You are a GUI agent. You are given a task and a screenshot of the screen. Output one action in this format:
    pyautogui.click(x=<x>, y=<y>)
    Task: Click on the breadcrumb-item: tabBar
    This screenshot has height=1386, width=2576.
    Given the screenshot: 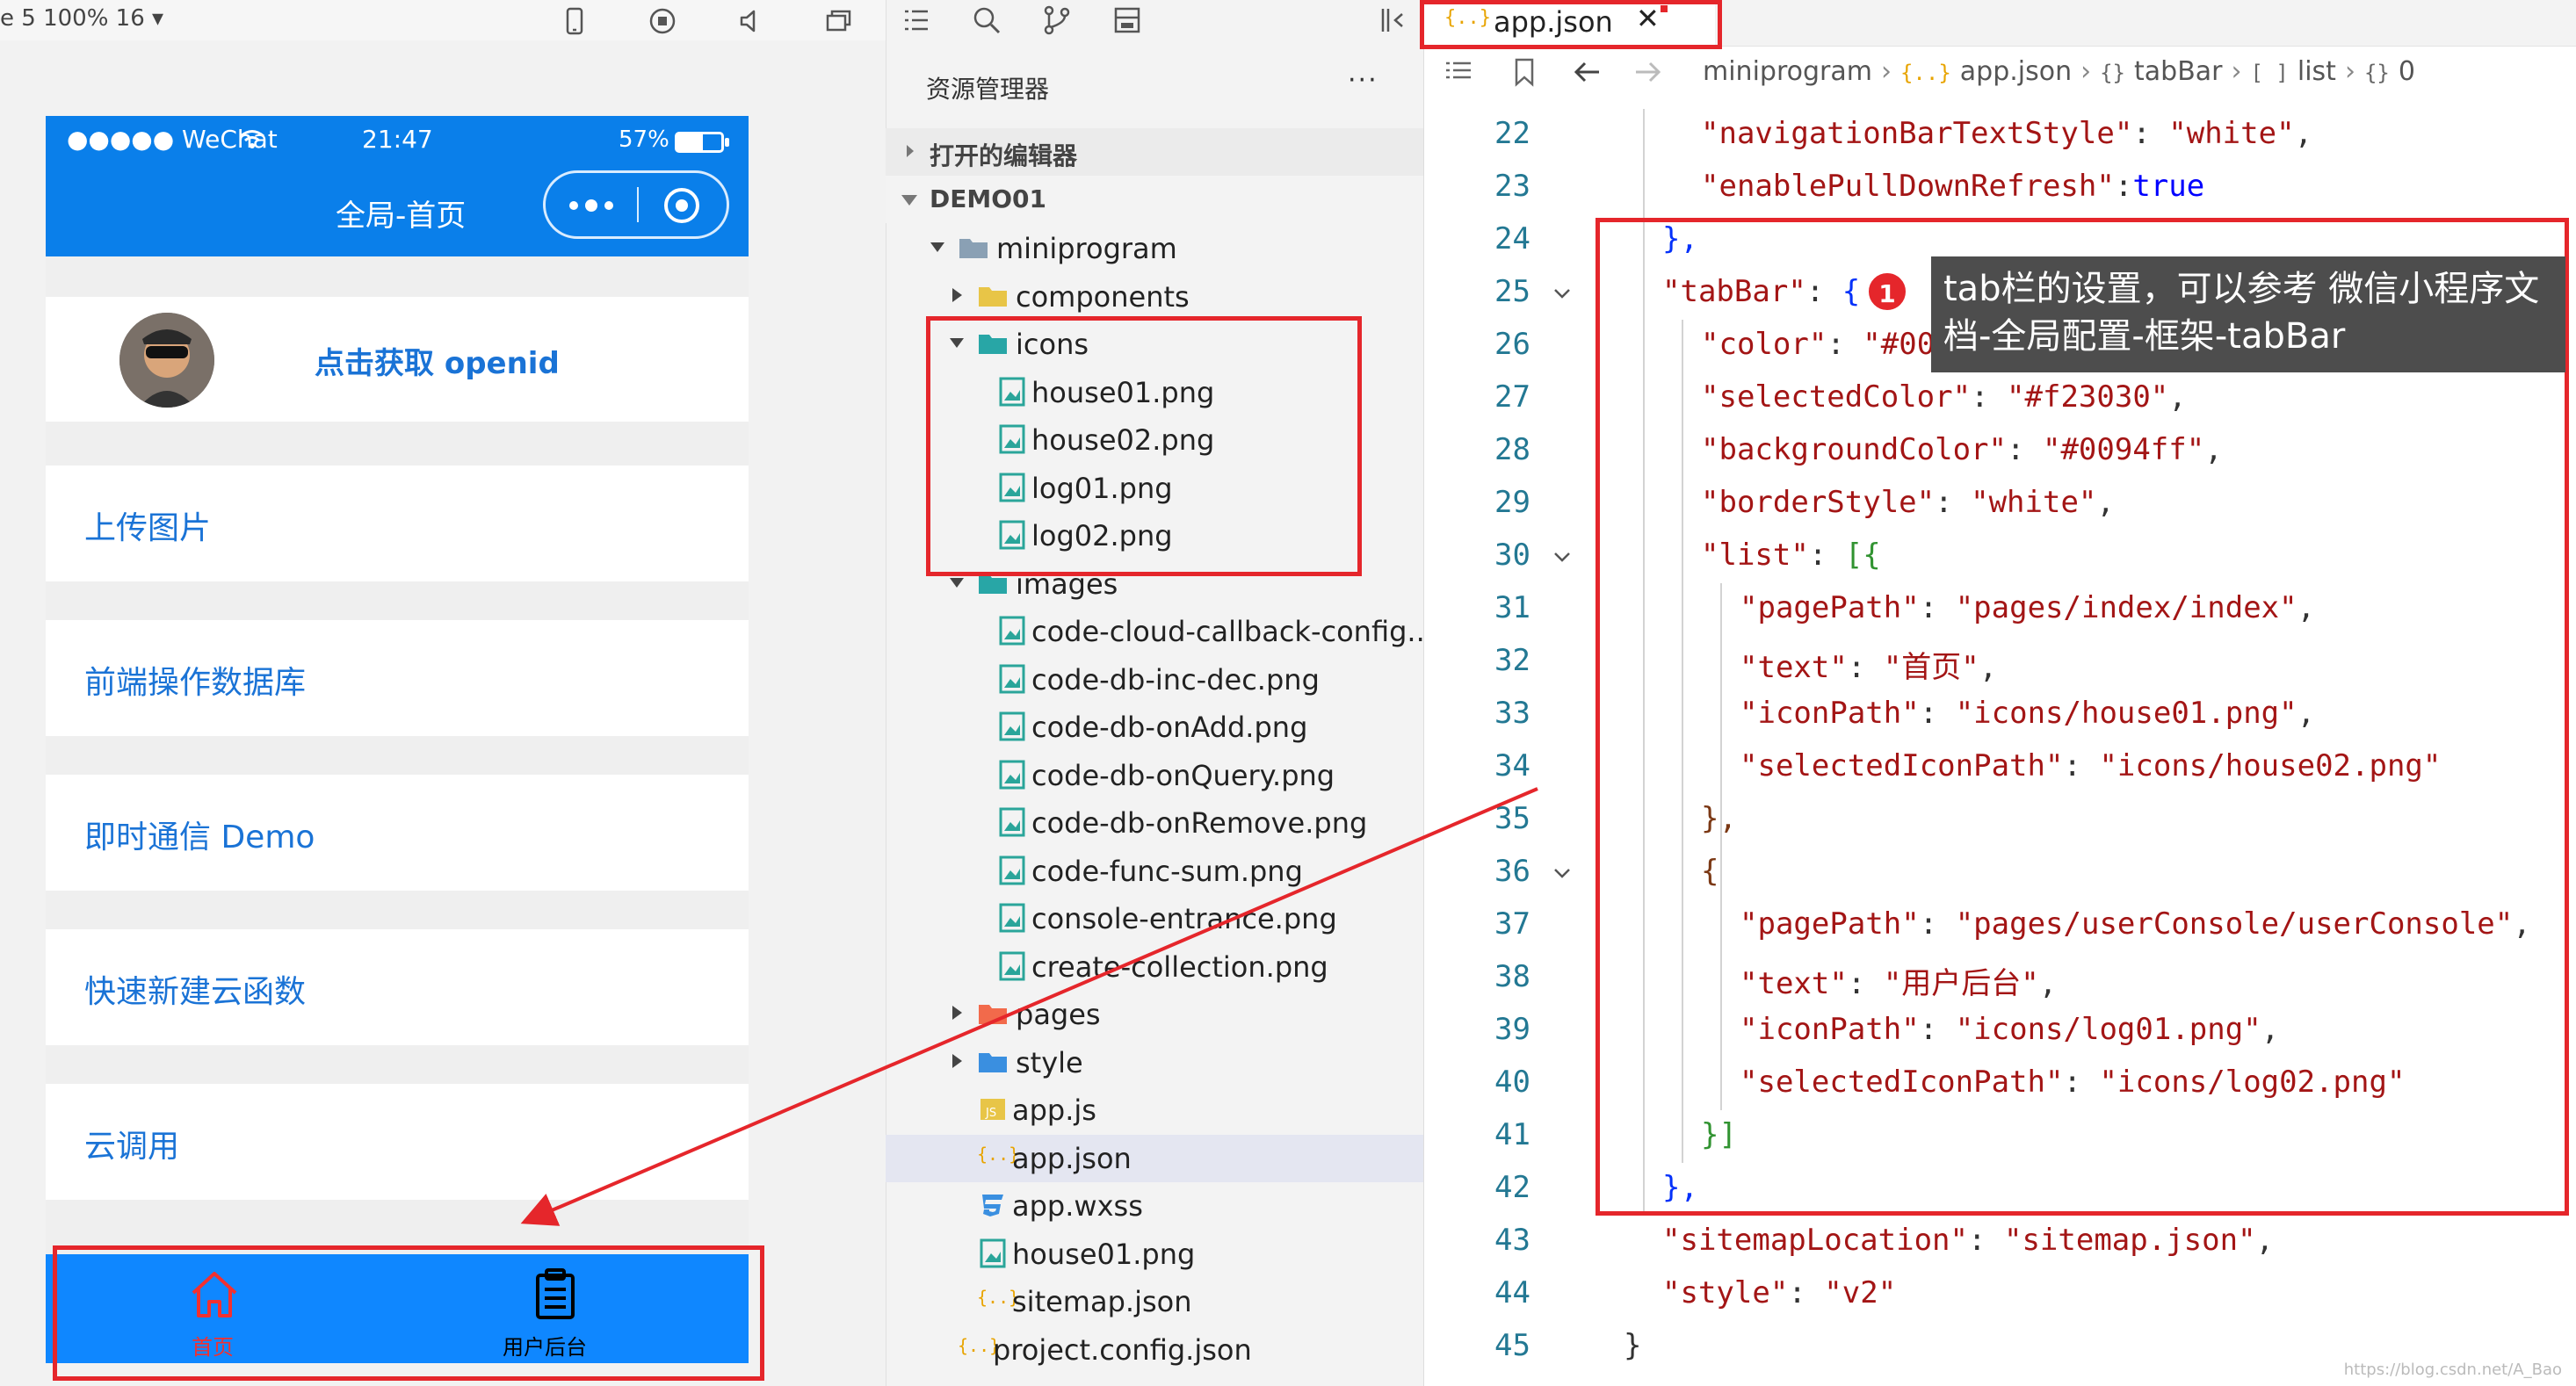 What is the action you would take?
    pyautogui.click(x=2178, y=71)
    